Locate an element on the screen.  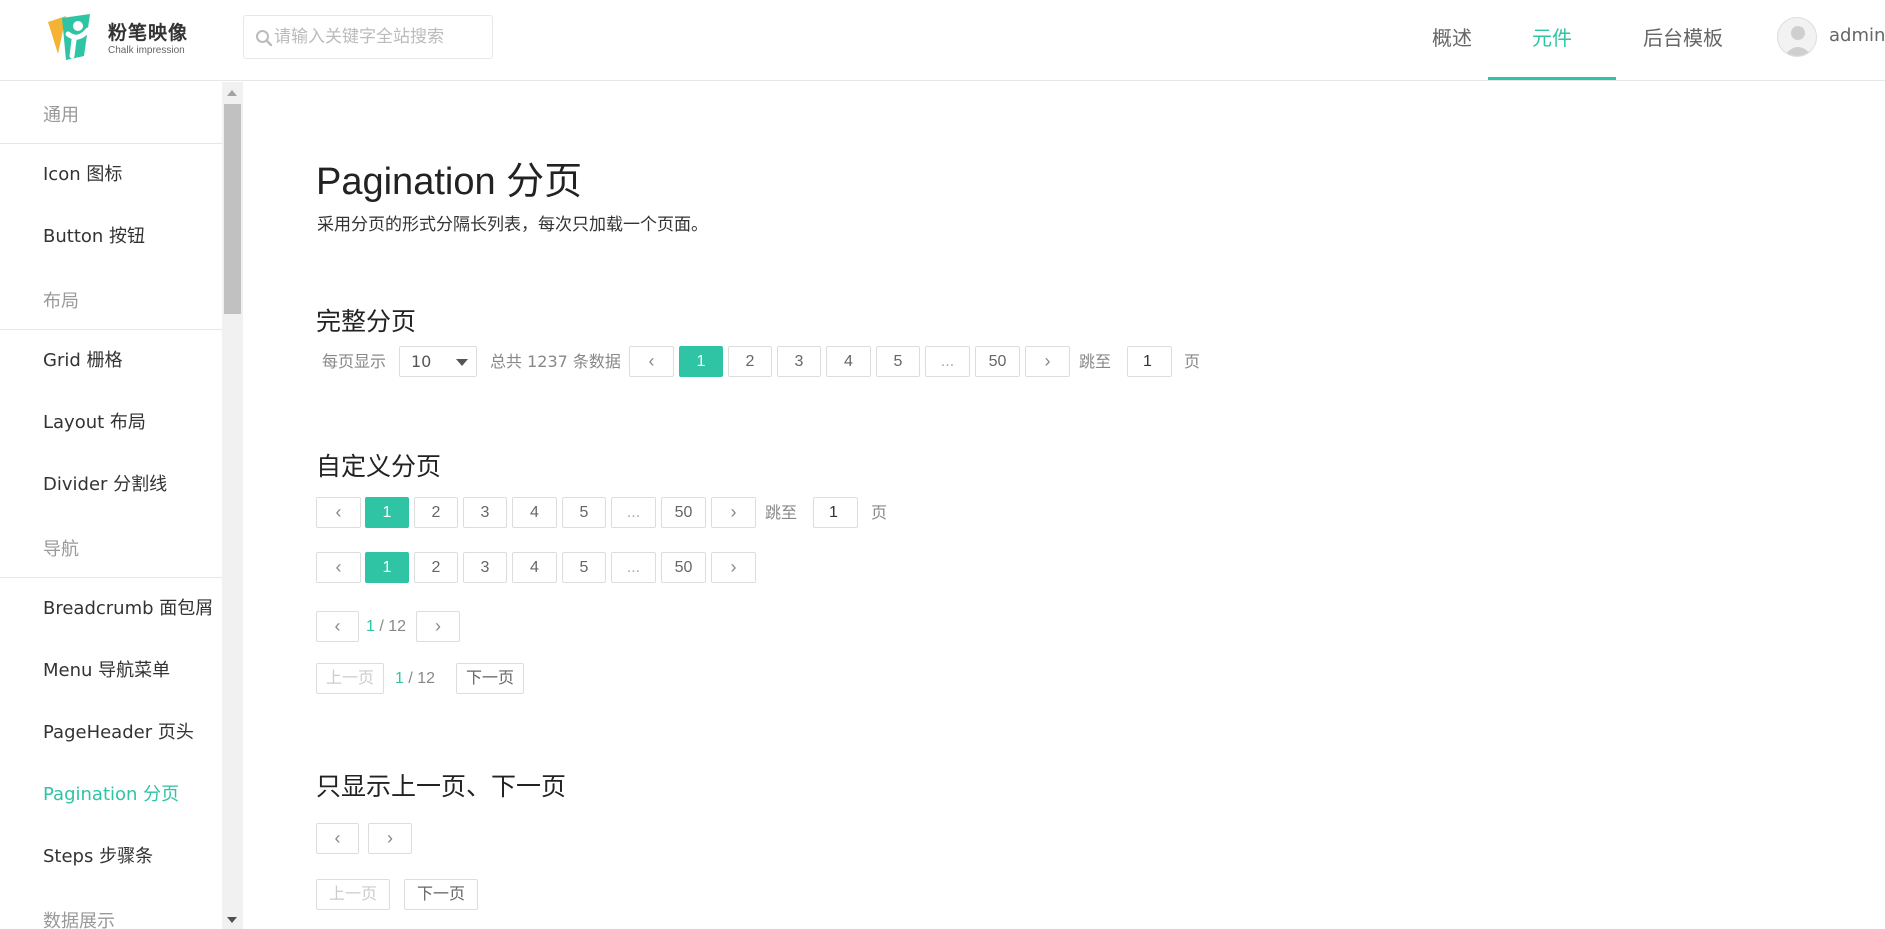
logo-mark-icon is located at coordinates (69, 37).